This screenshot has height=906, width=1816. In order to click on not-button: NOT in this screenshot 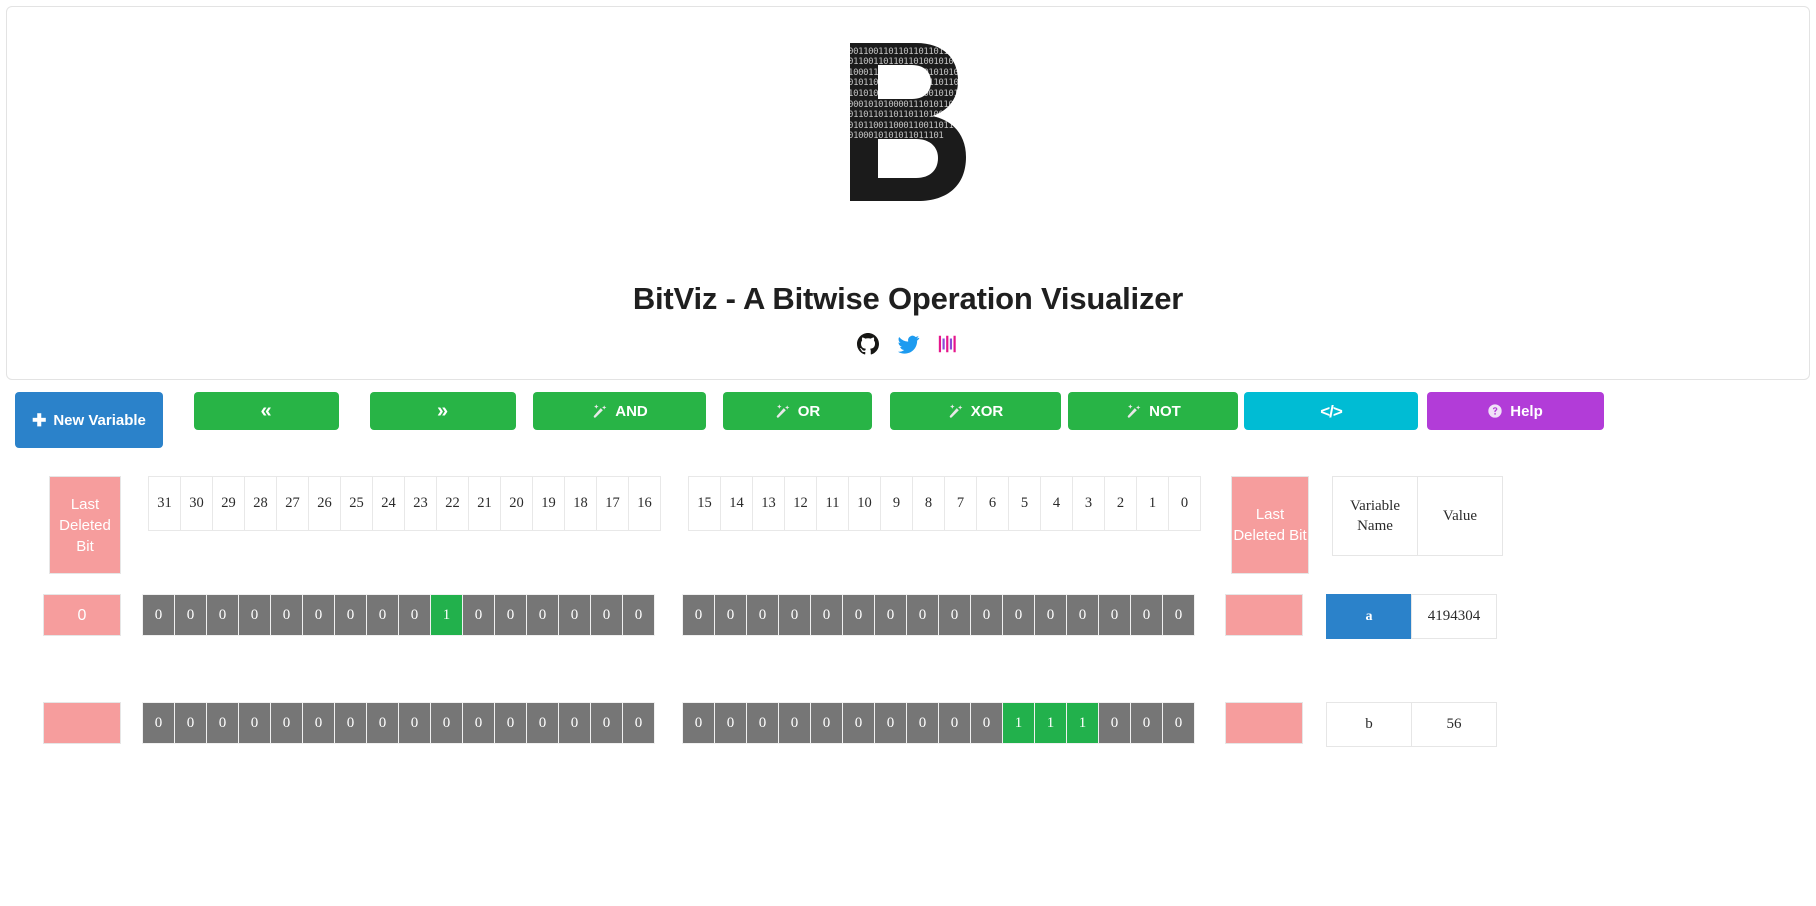, I will do `click(1153, 411)`.